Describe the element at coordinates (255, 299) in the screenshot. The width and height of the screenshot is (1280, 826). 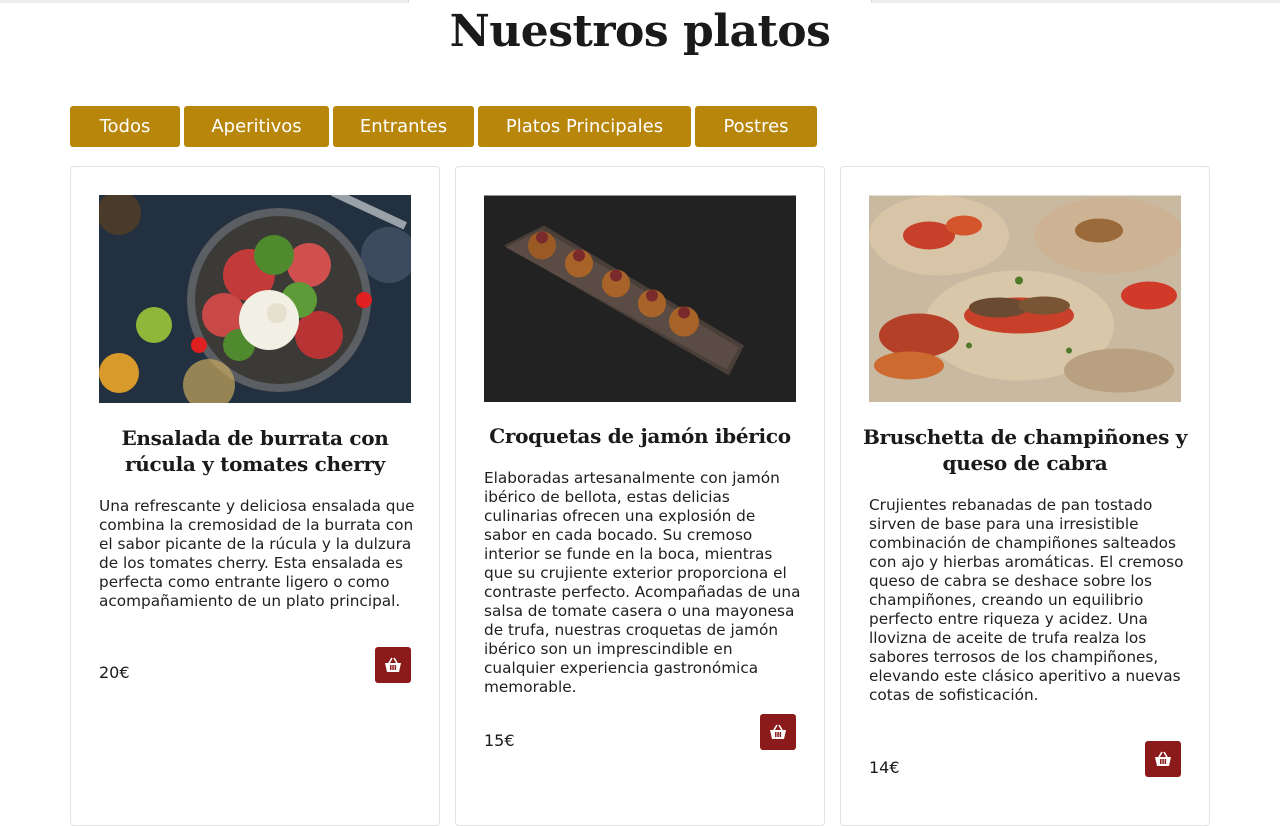
I see `salad-photo` at that location.